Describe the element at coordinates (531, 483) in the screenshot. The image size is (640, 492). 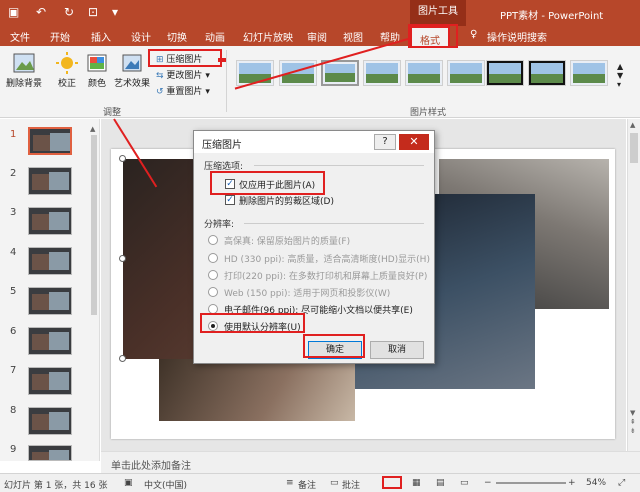
I see `zoom-slider` at that location.